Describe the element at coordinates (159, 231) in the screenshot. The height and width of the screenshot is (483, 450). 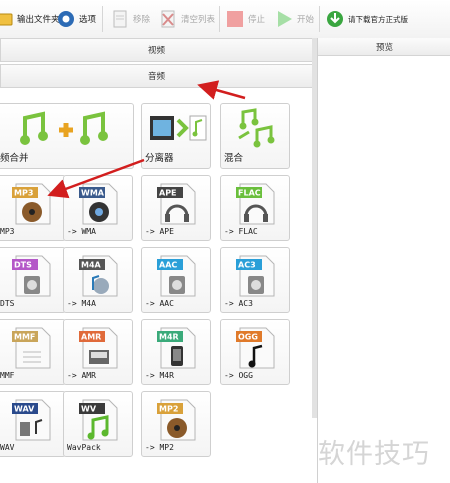
I see `format-label: -> APE` at that location.